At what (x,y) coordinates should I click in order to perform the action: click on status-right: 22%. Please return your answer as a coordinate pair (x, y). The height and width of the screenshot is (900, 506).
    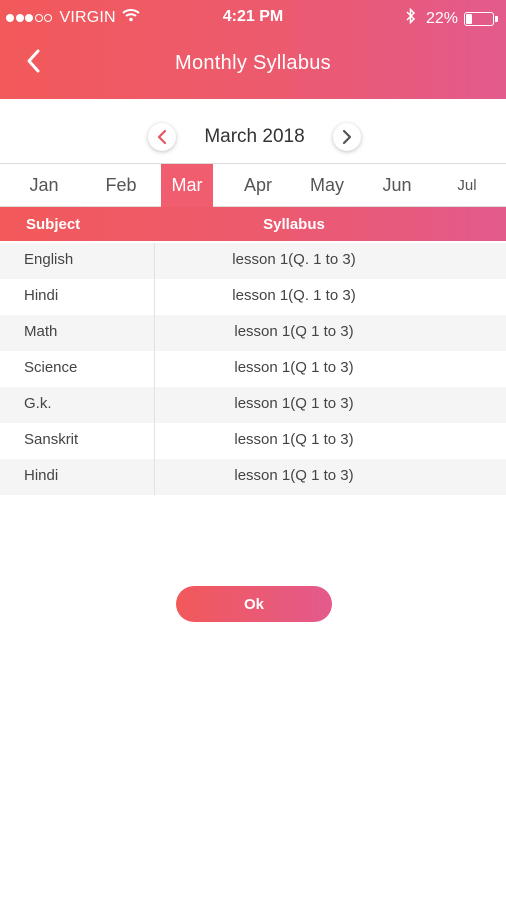
    Looking at the image, I should click on (452, 18).